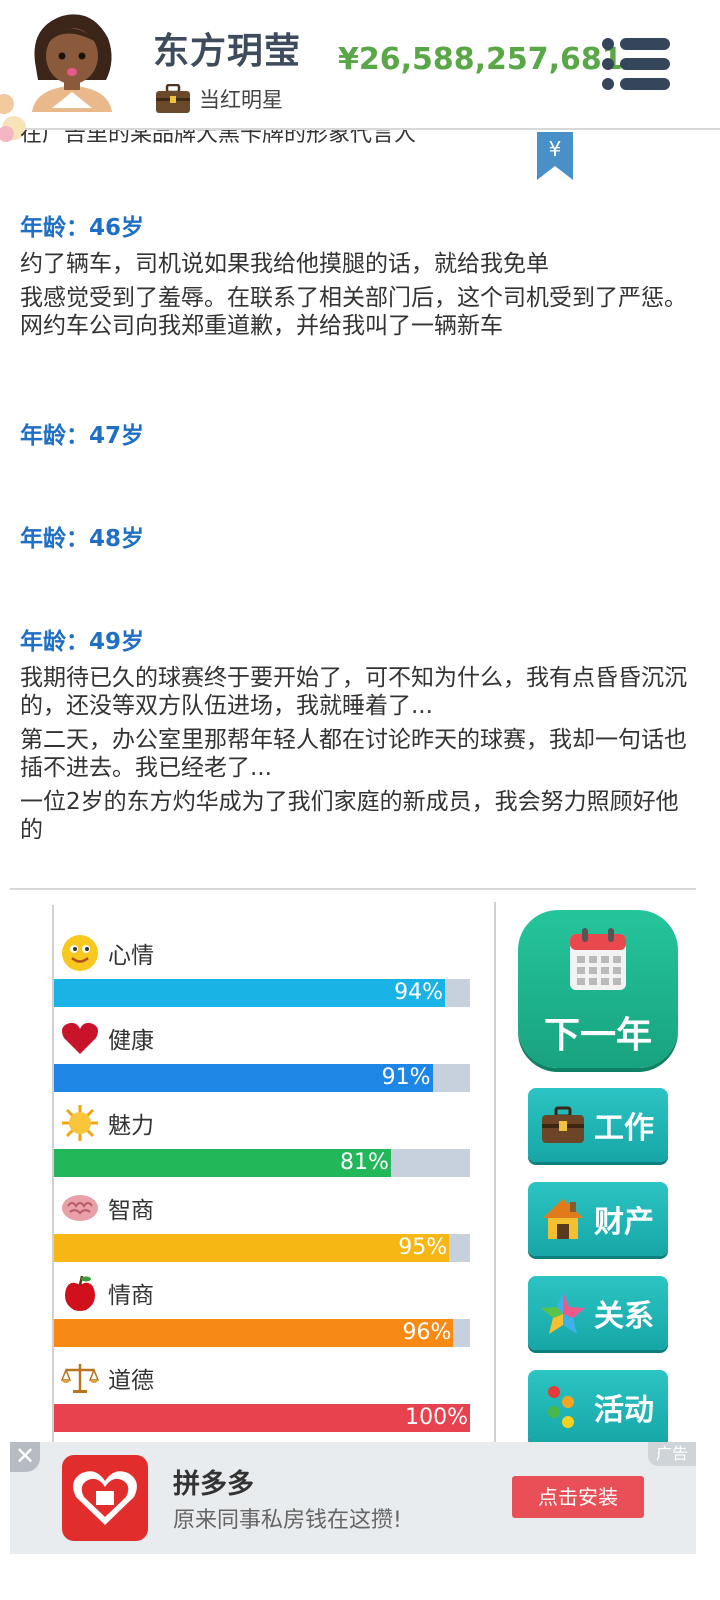 The height and width of the screenshot is (1600, 720). Describe the element at coordinates (264, 1225) in the screenshot. I see `stat-iq: 智商 95%` at that location.